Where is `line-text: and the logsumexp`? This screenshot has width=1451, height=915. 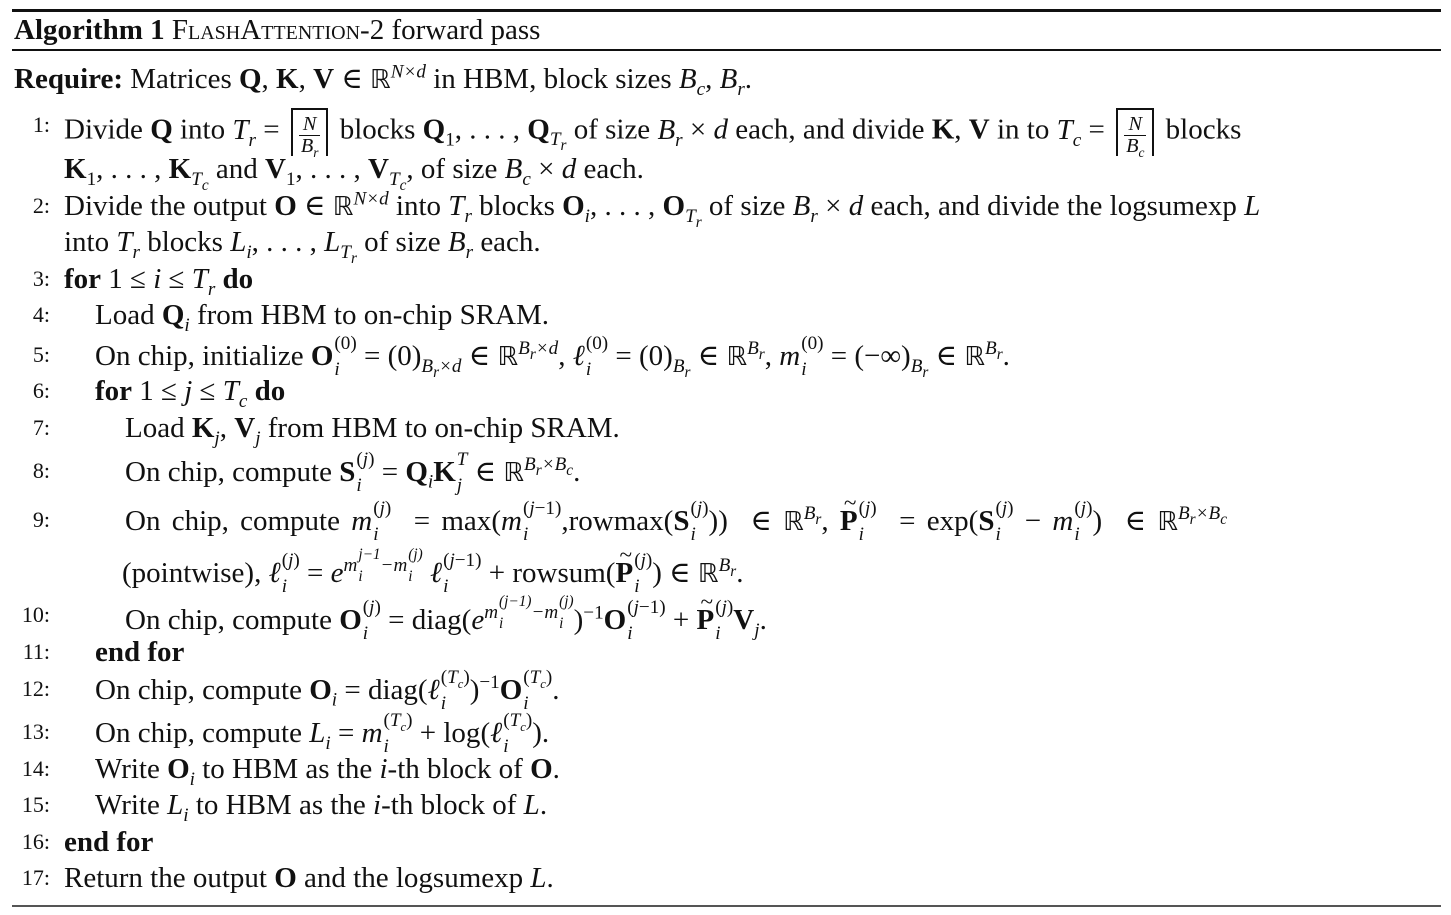
line-text: and the logsumexp is located at coordinates (414, 878).